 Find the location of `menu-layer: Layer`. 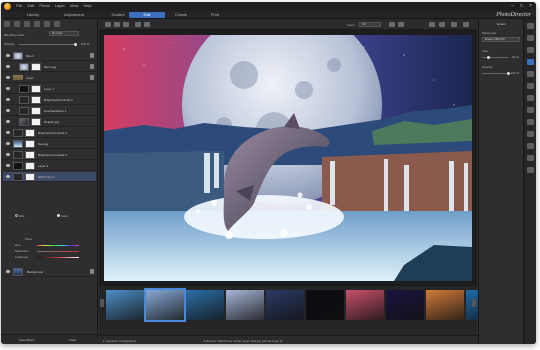

menu-layer: Layer is located at coordinates (60, 5).